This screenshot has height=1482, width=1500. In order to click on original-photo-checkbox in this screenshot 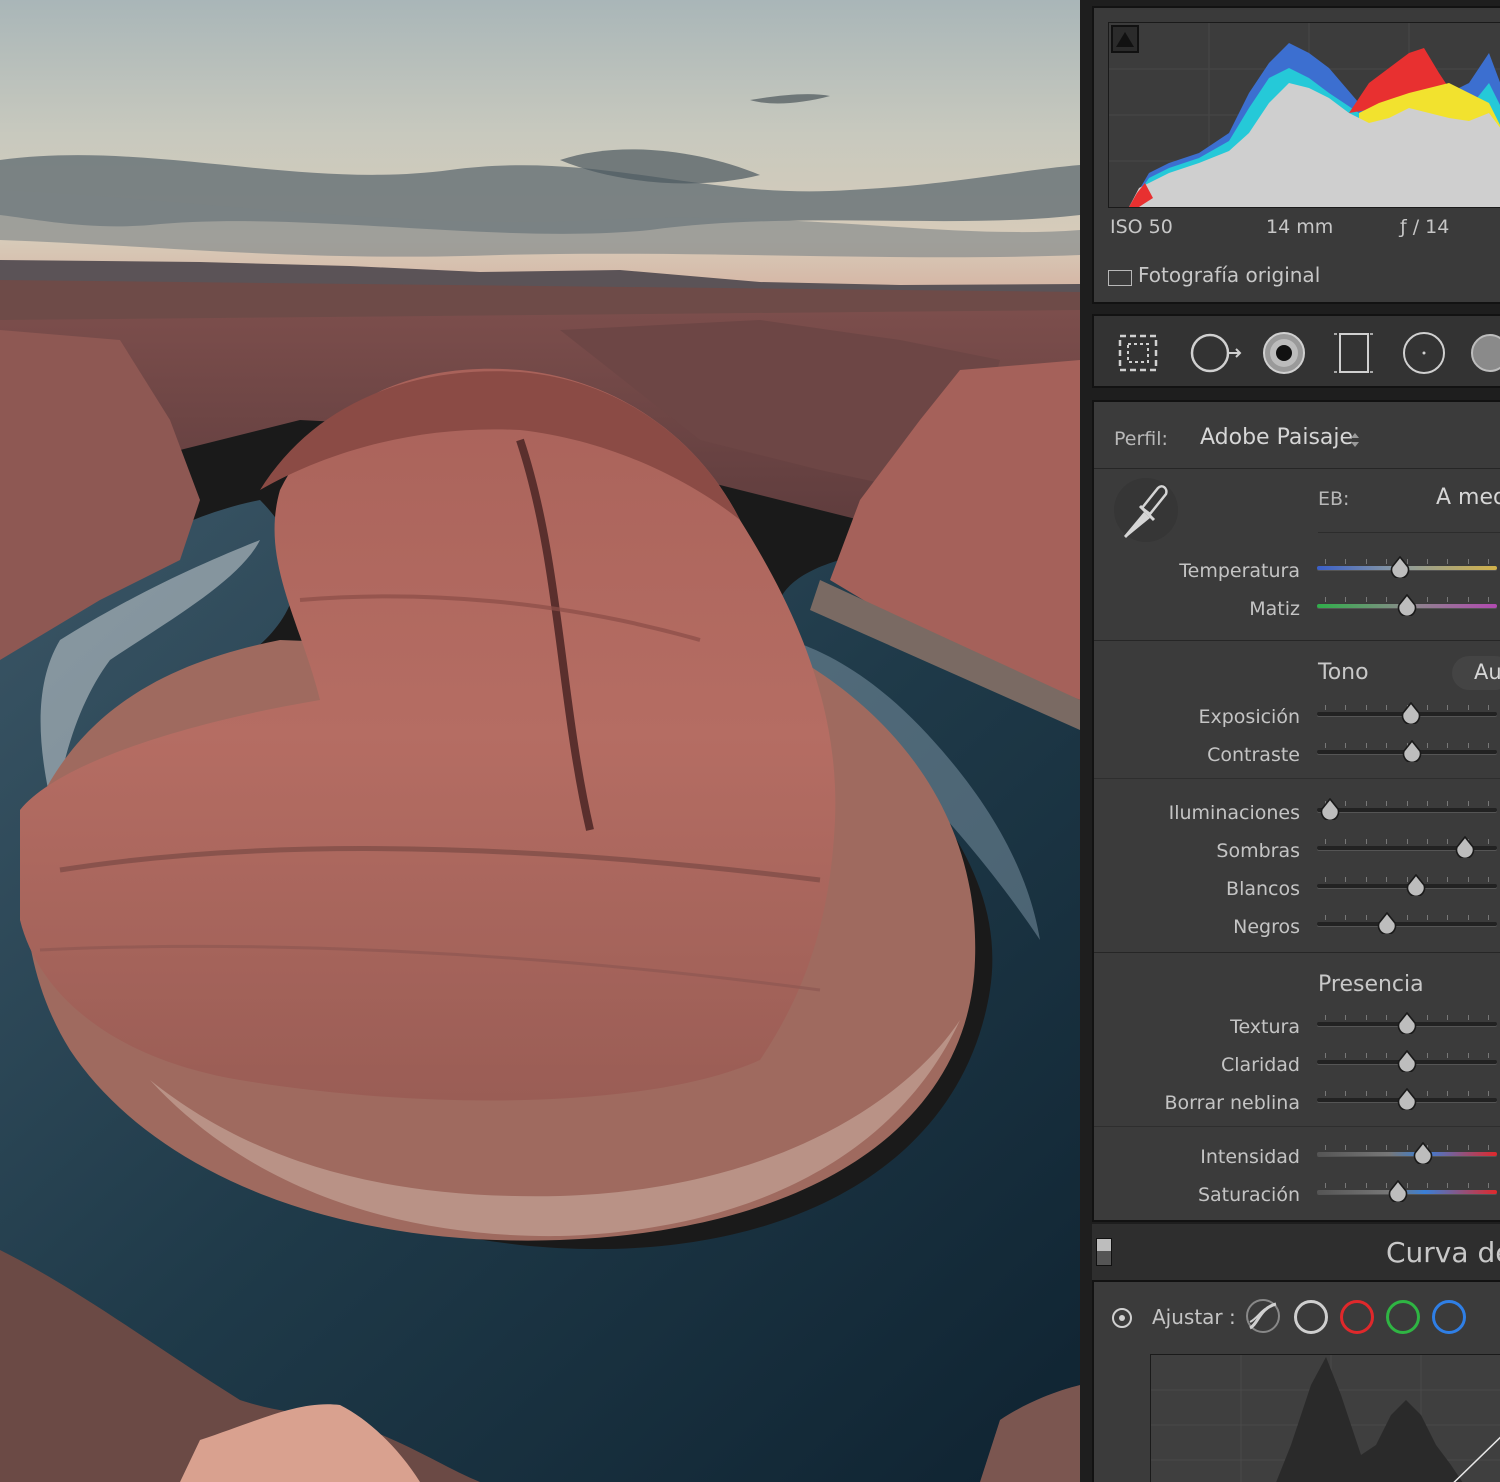, I will do `click(1120, 278)`.